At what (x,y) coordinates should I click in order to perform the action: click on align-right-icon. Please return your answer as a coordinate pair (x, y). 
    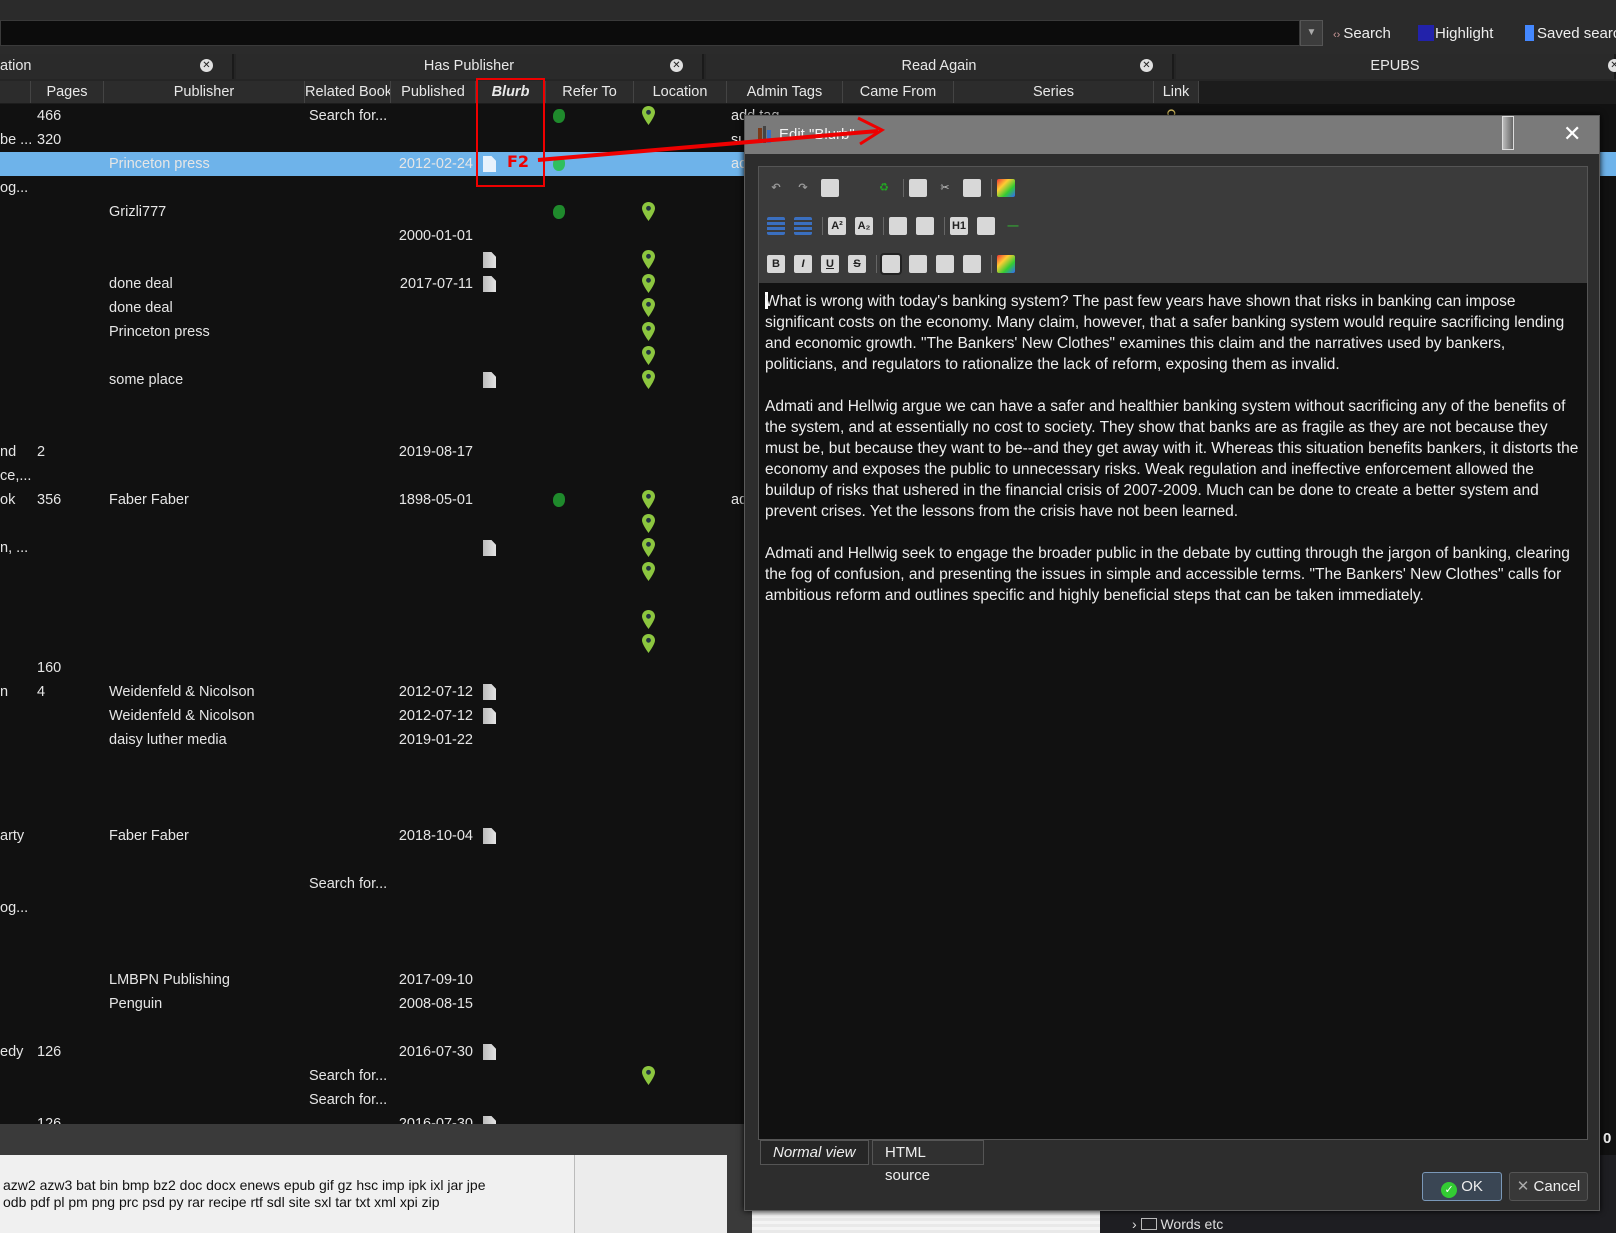
    Looking at the image, I should click on (945, 264).